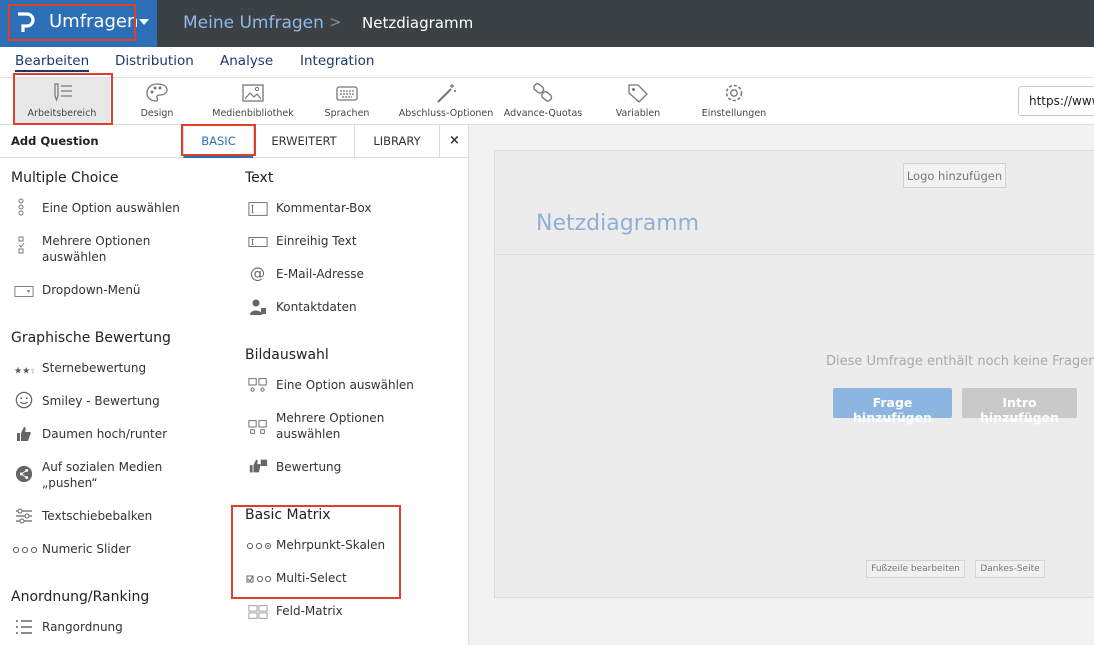 The image size is (1094, 645). Describe the element at coordinates (258, 307) in the screenshot. I see `contact-icon` at that location.